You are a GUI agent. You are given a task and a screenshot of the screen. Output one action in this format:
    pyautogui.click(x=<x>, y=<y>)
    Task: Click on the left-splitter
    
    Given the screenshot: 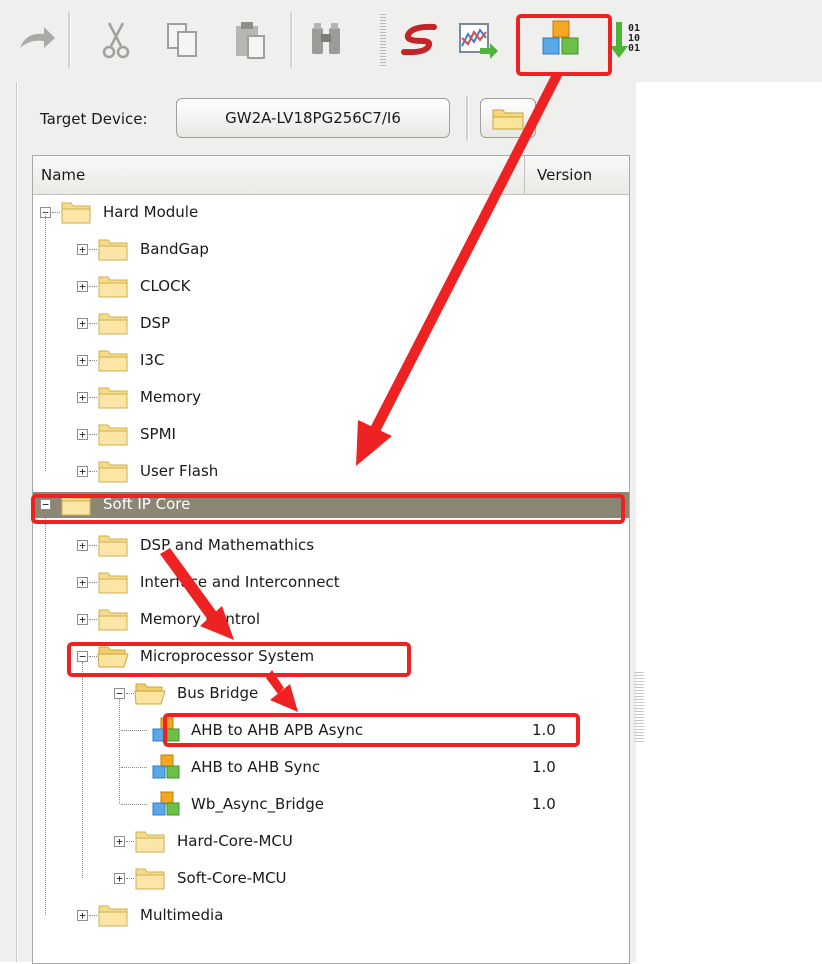 What is the action you would take?
    pyautogui.click(x=8, y=522)
    